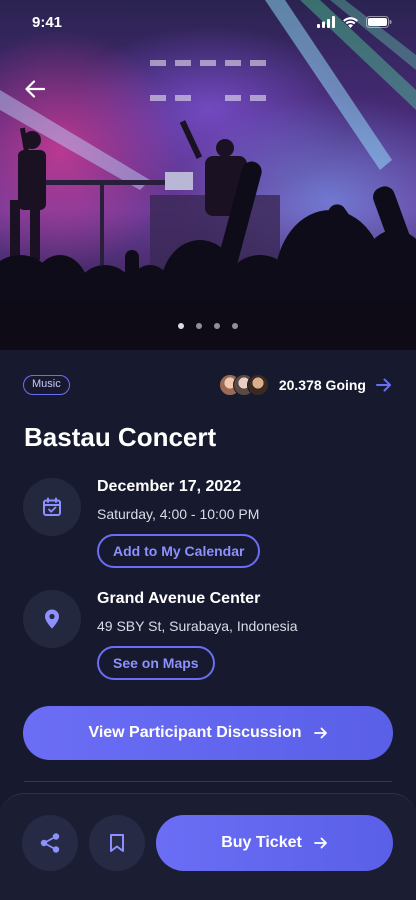 This screenshot has width=416, height=900. What do you see at coordinates (208, 781) in the screenshot?
I see `divider` at bounding box center [208, 781].